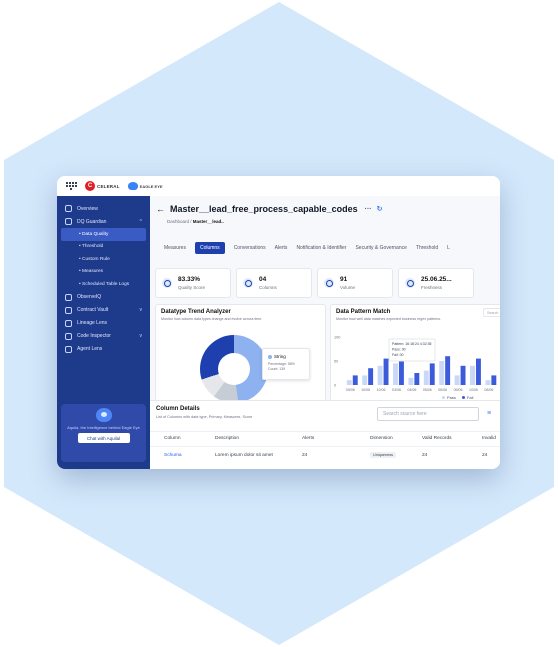 The width and height of the screenshot is (558, 647). I want to click on tab-conversations: Conversations, so click(250, 248).